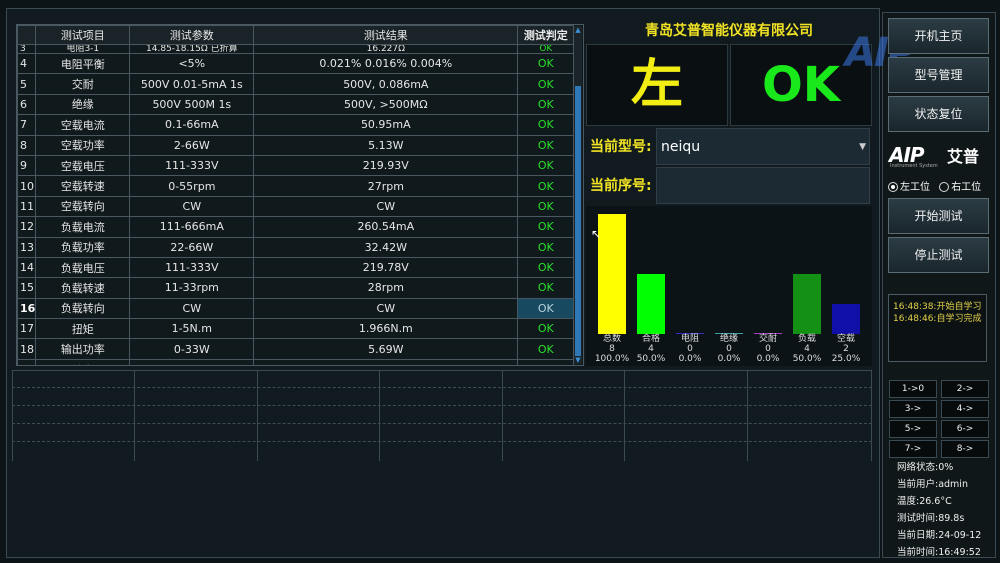 The height and width of the screenshot is (563, 1000). I want to click on stat-count: 0, so click(729, 349).